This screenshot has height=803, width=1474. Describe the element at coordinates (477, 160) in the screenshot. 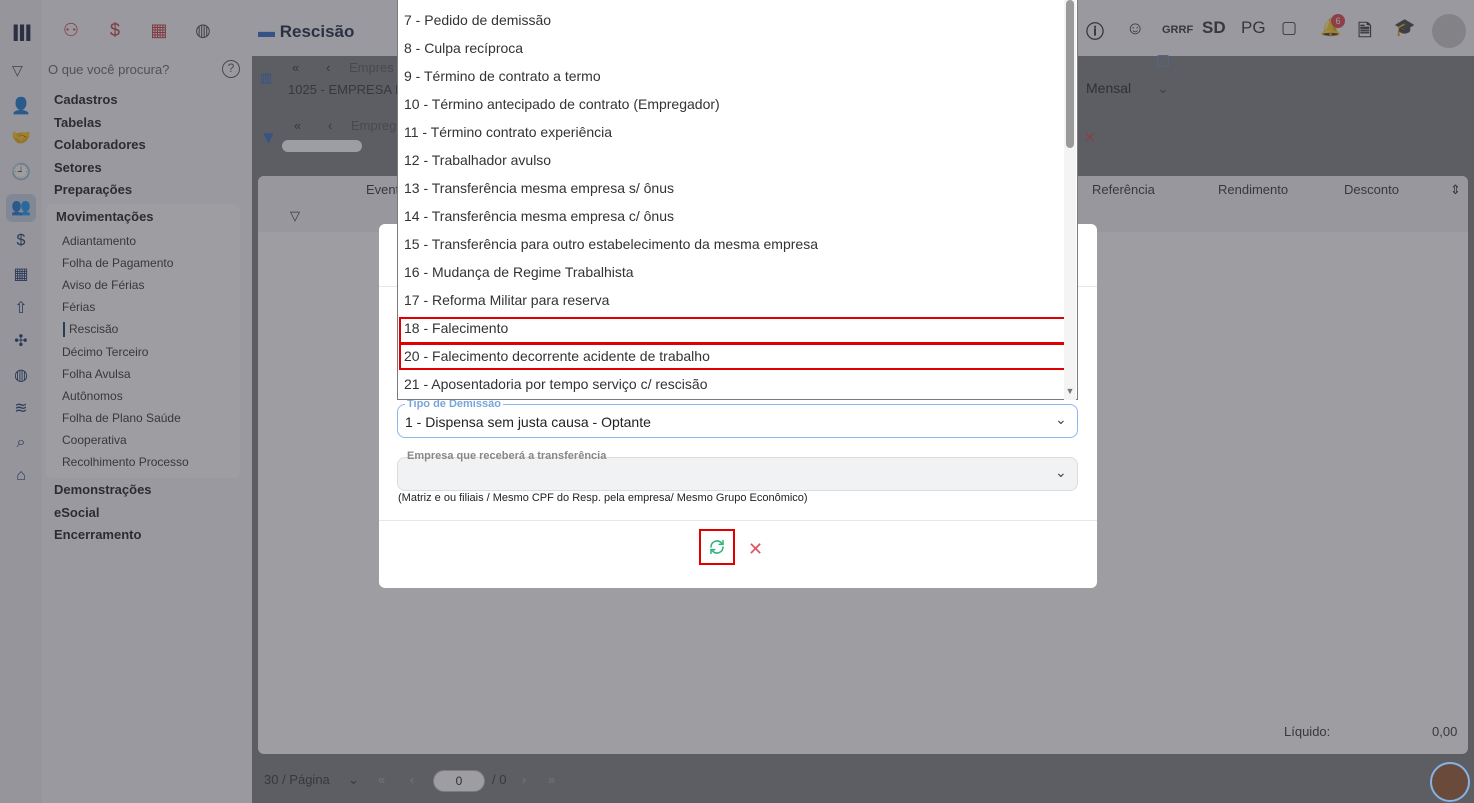

I see `dropdown-option: 12 - Trabalhador avulso` at that location.